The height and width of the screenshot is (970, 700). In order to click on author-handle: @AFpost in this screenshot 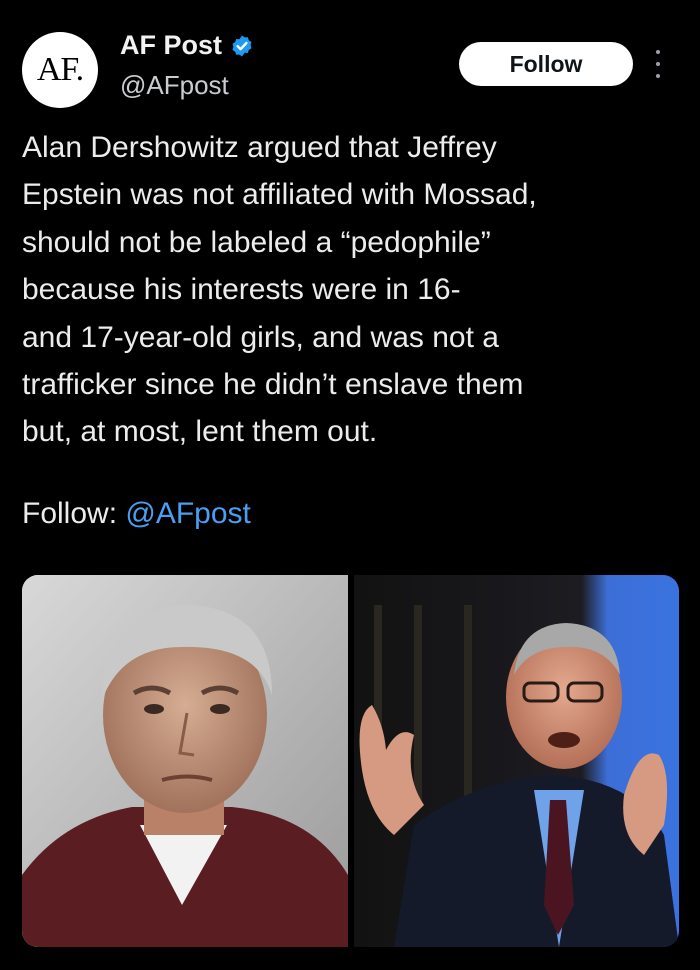, I will do `click(174, 85)`.